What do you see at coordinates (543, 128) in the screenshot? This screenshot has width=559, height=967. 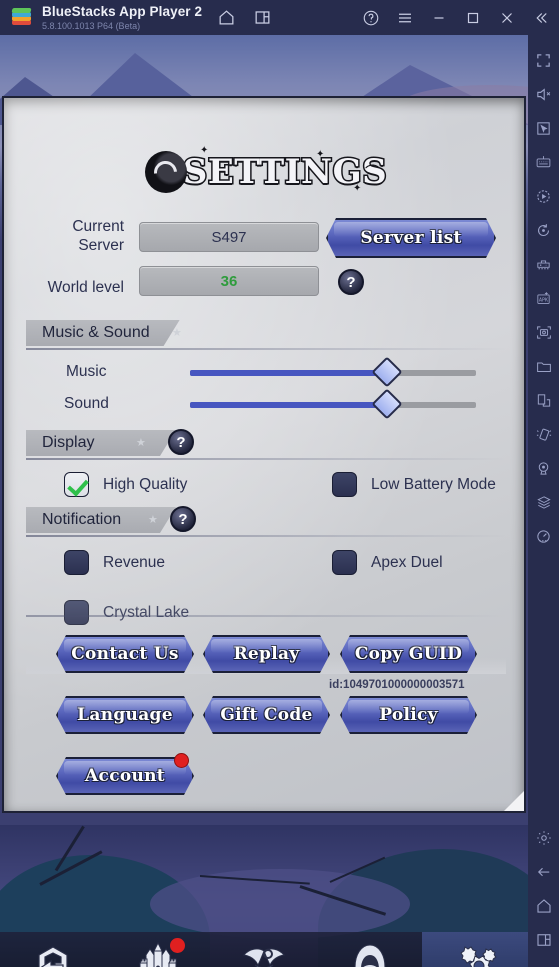 I see `cursor-icon` at bounding box center [543, 128].